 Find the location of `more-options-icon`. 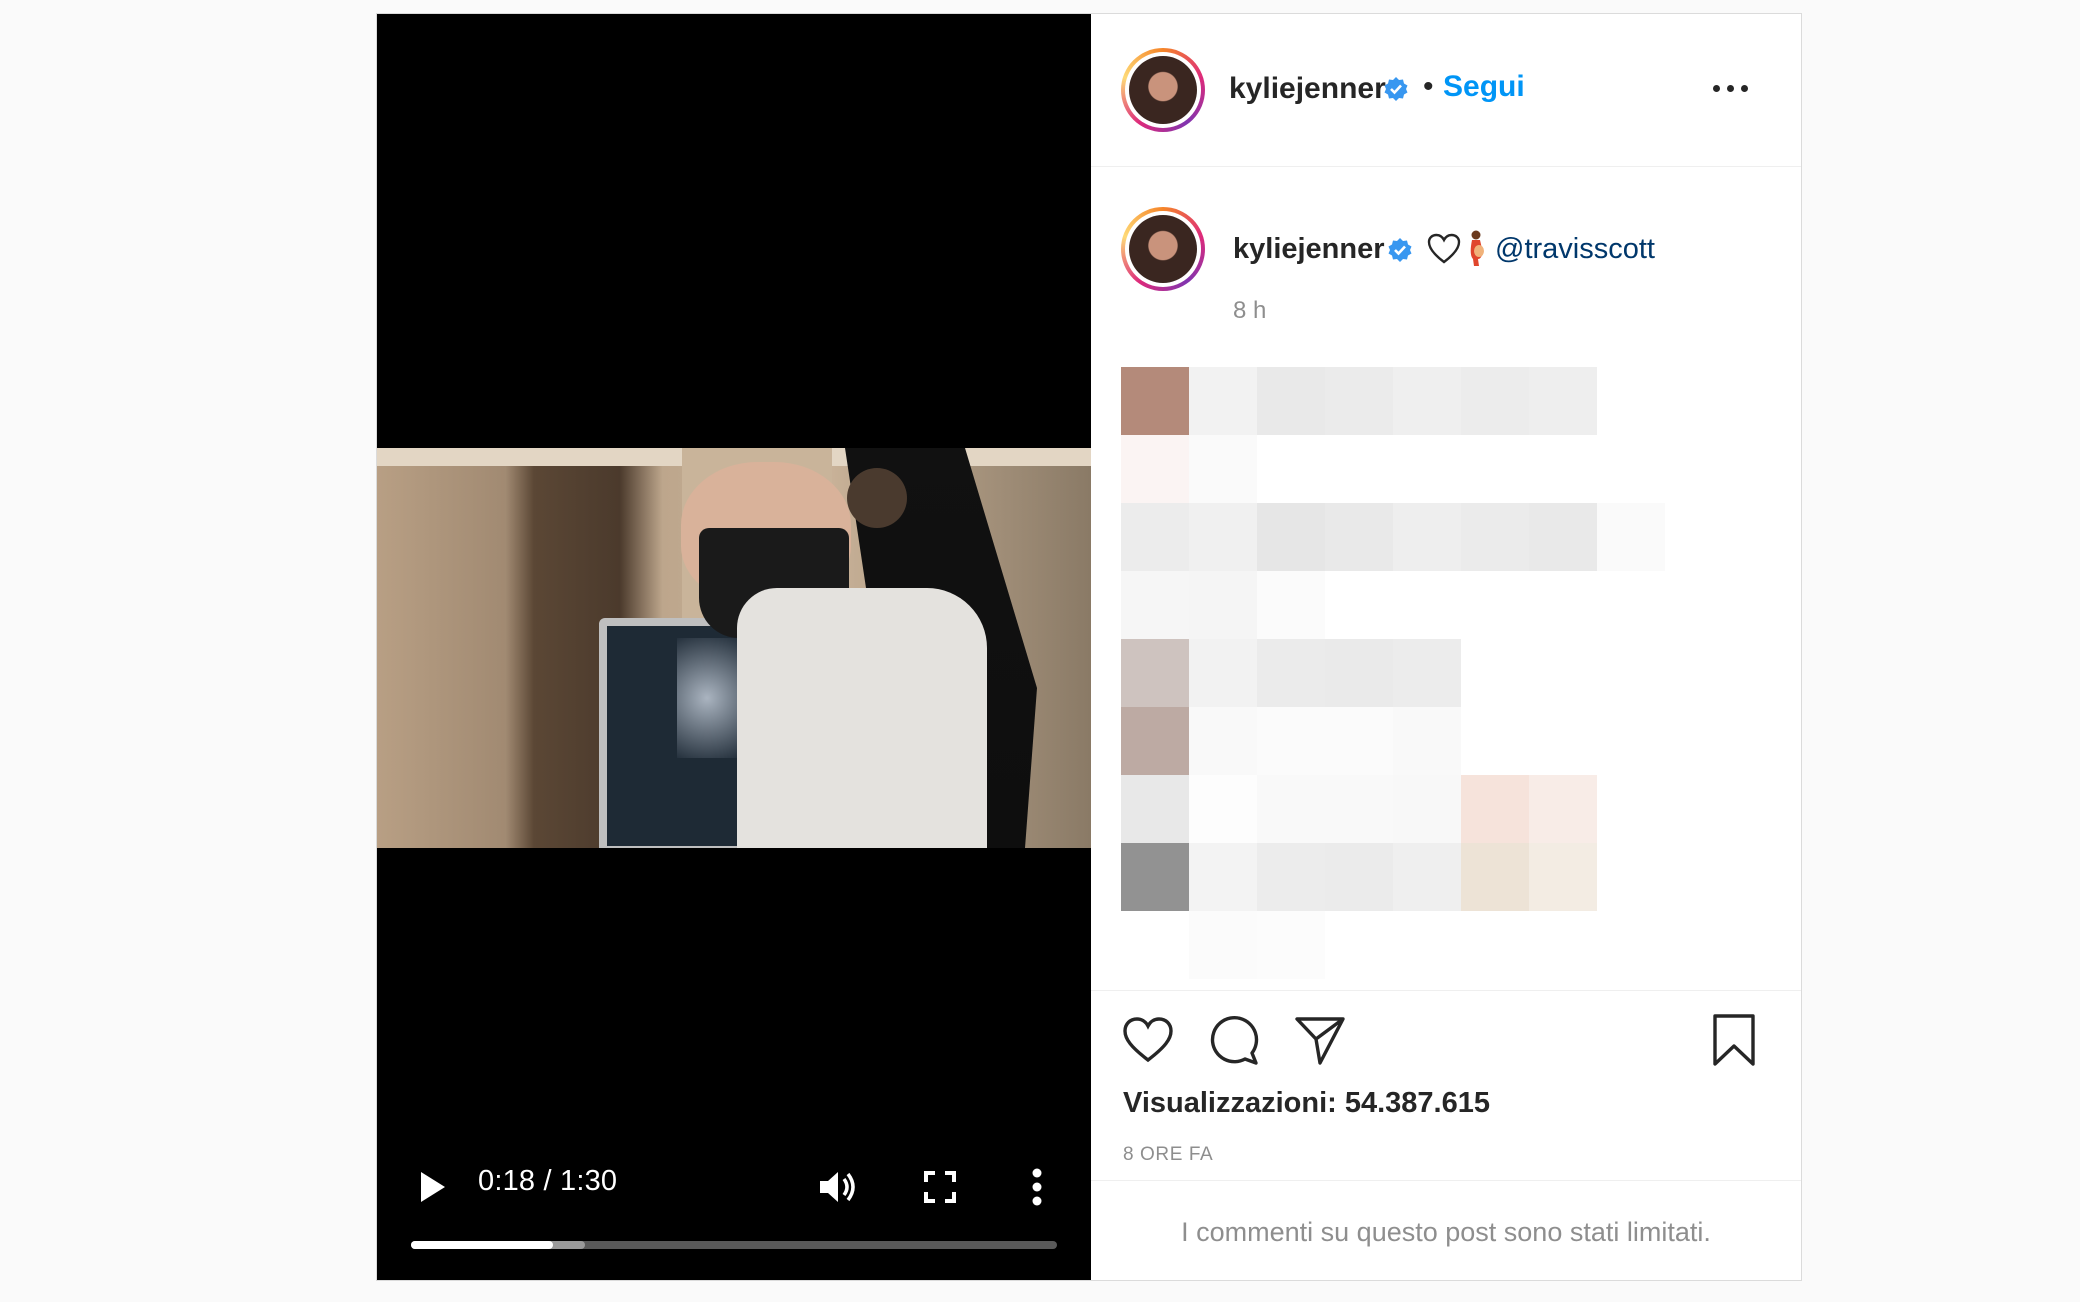

more-options-icon is located at coordinates (1731, 89).